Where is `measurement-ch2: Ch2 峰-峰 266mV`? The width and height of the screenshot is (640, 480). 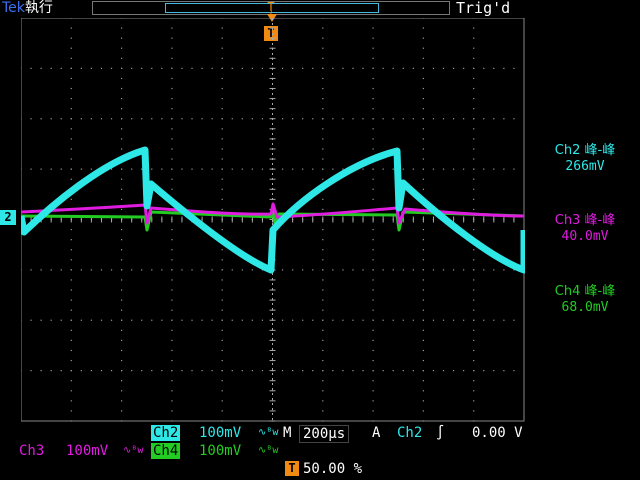
measurement-ch2: Ch2 峰-峰 266mV is located at coordinates (585, 159).